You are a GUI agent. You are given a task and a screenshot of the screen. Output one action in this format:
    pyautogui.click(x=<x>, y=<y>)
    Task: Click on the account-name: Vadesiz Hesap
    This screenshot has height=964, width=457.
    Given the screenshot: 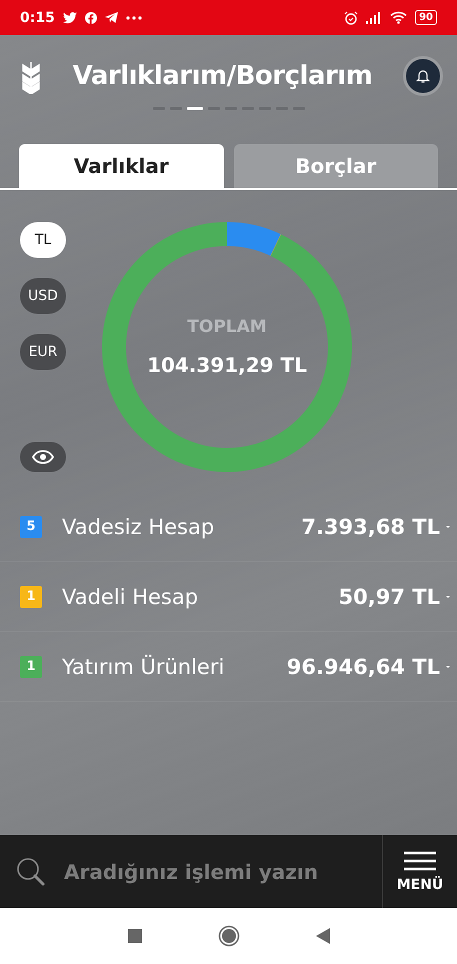 What is the action you would take?
    pyautogui.click(x=182, y=526)
    